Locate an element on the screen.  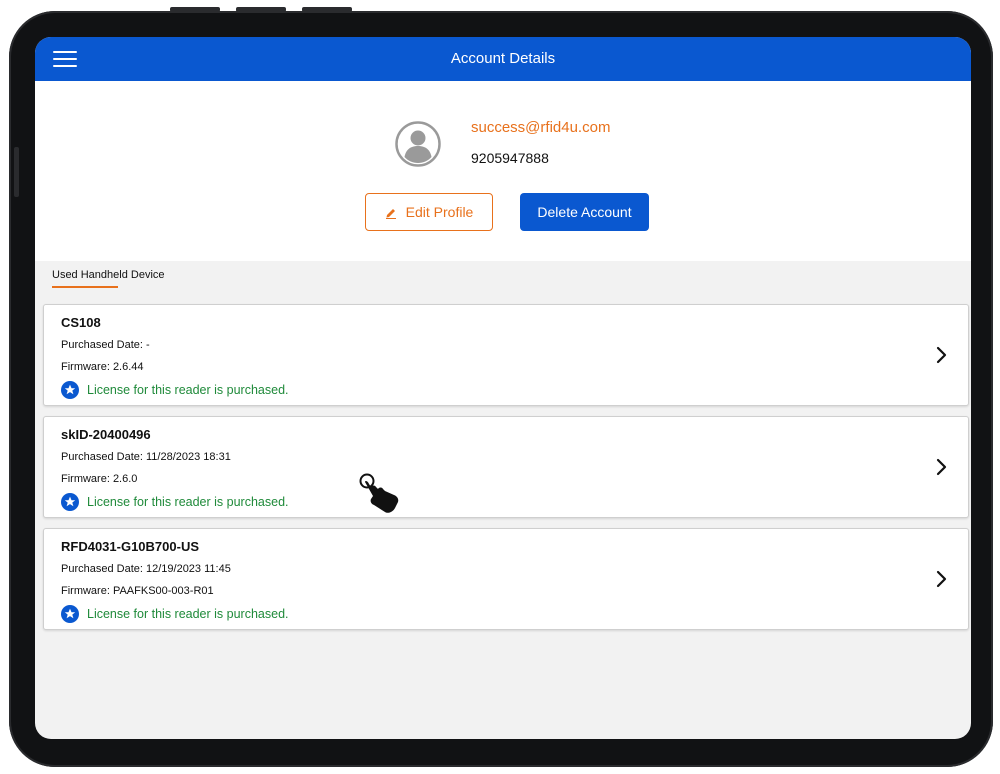
active-tab-indicator is located at coordinates (85, 287).